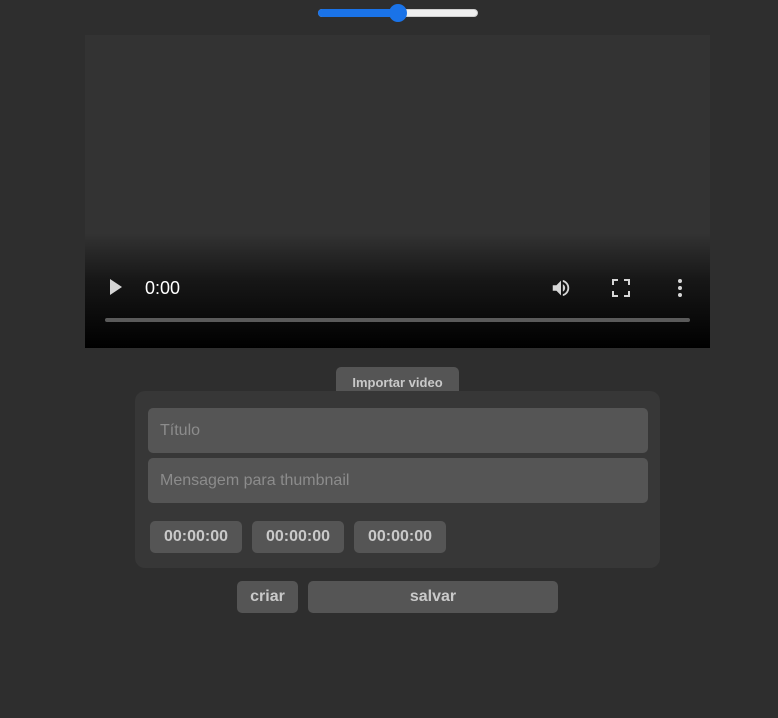  I want to click on fullscreen-icon, so click(621, 288).